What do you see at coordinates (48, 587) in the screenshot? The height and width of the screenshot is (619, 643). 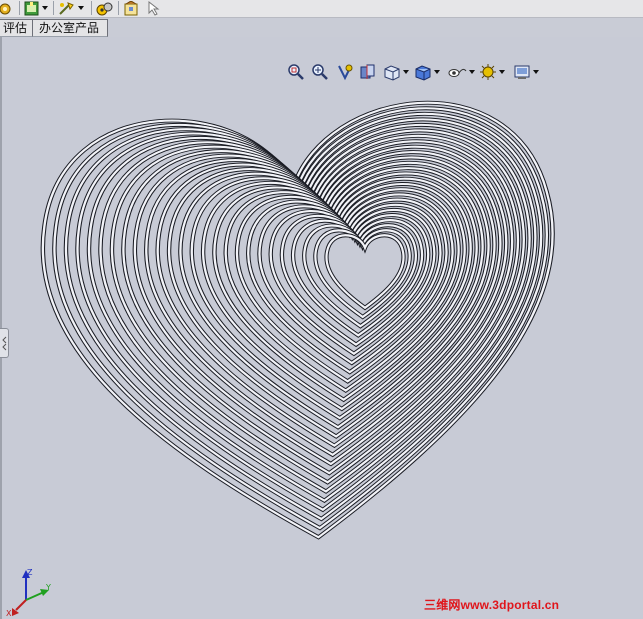 I see `triad-y-label: Y` at bounding box center [48, 587].